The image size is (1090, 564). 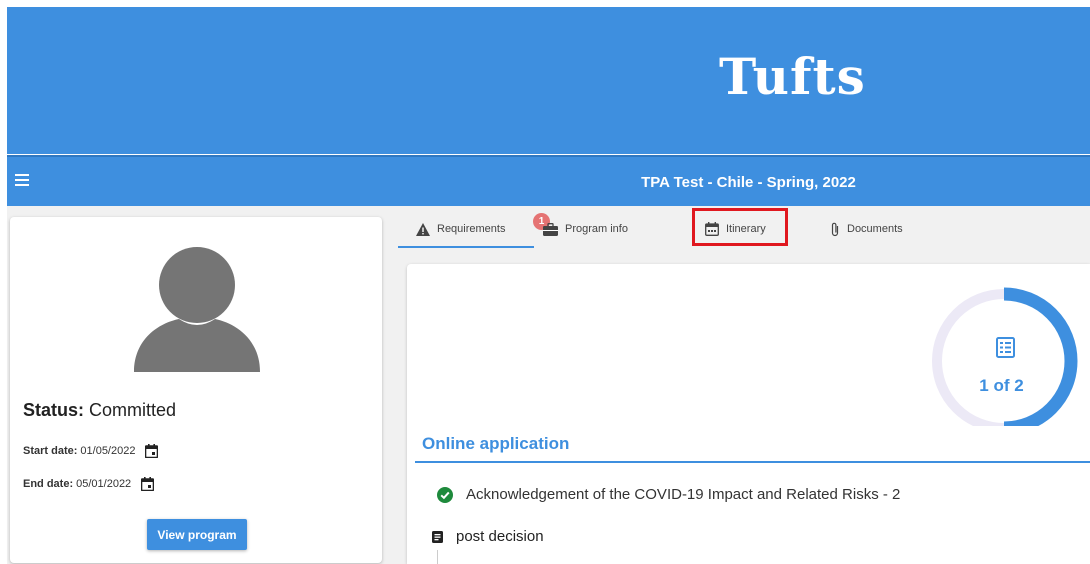 I want to click on tab-documents: Documents, so click(x=866, y=229).